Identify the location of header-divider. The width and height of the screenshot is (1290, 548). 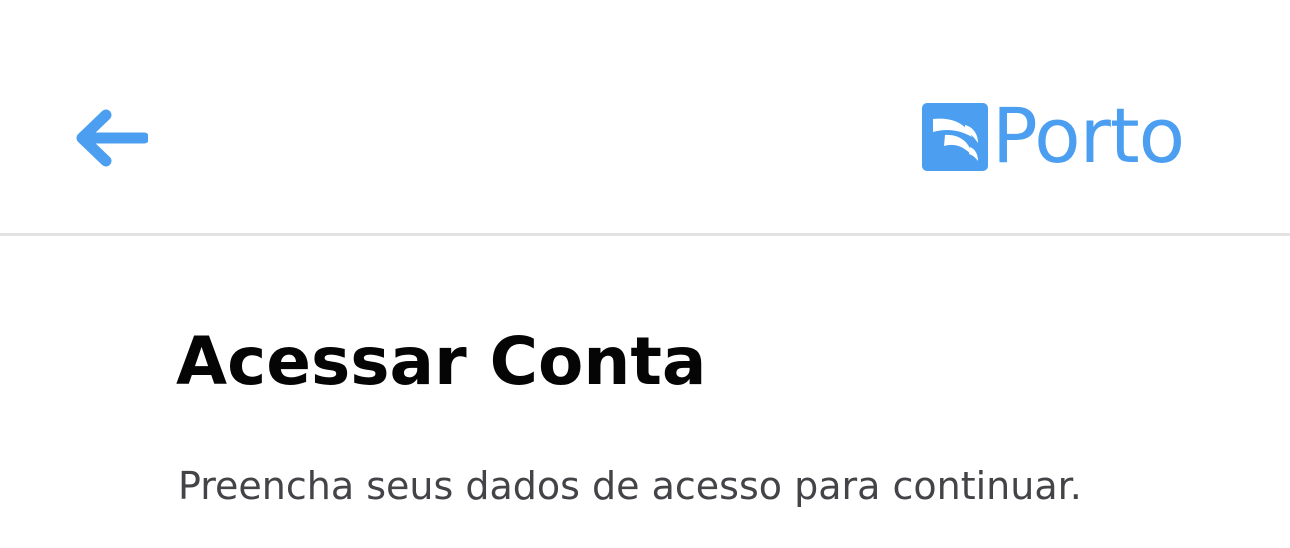
(645, 234).